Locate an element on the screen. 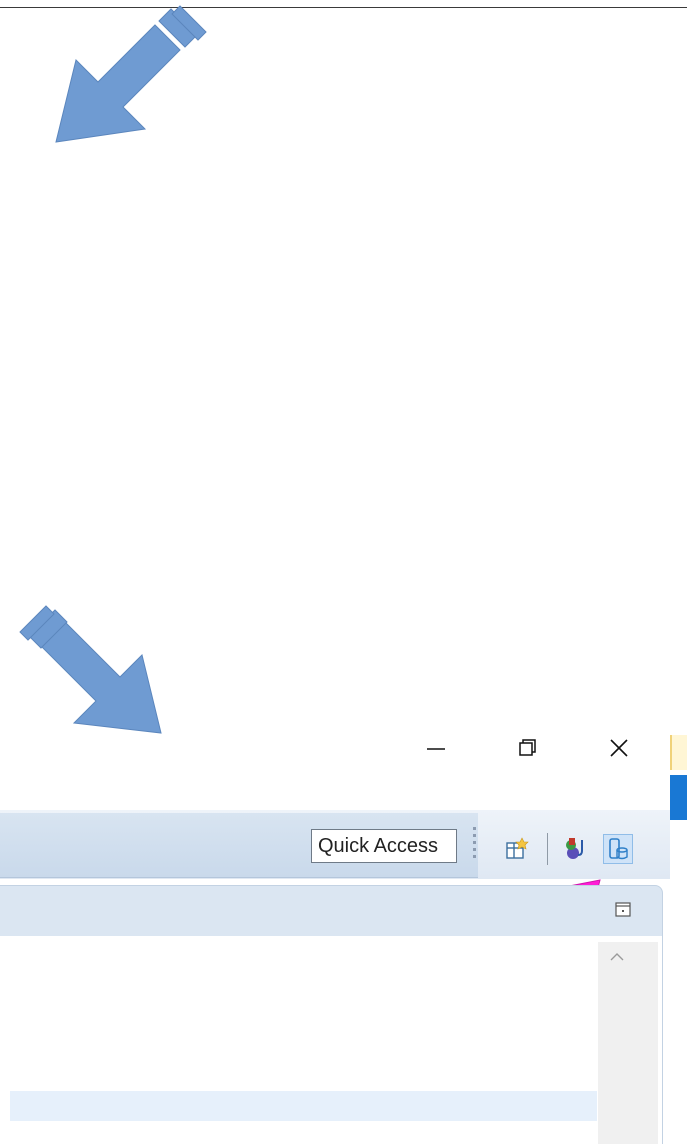 This screenshot has height=1144, width=687. java-perspective-button is located at coordinates (576, 849).